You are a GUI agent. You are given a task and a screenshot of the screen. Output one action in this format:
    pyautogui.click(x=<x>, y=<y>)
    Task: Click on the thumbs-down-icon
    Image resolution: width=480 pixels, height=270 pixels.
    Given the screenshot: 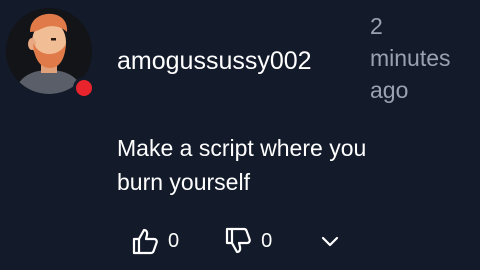 What is the action you would take?
    pyautogui.click(x=238, y=240)
    